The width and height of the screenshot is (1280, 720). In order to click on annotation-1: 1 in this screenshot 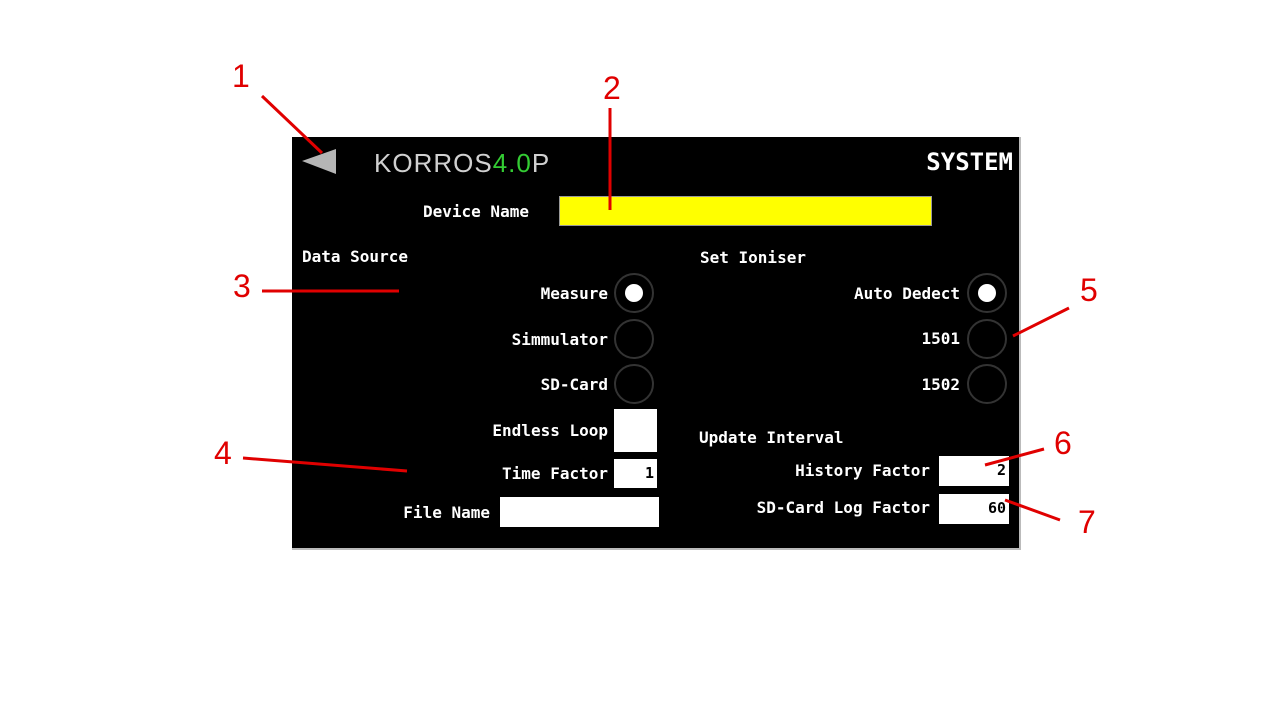, I will do `click(241, 76)`.